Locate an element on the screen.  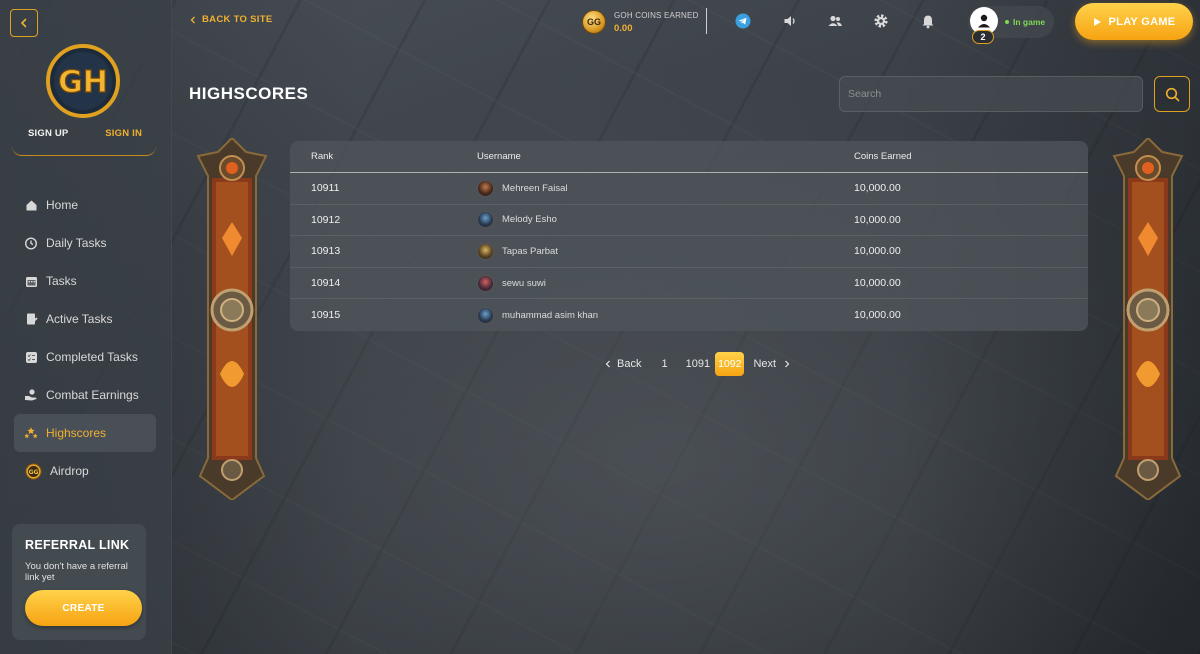
sidebar-item-label: Daily Tasks is located at coordinates (76, 243).